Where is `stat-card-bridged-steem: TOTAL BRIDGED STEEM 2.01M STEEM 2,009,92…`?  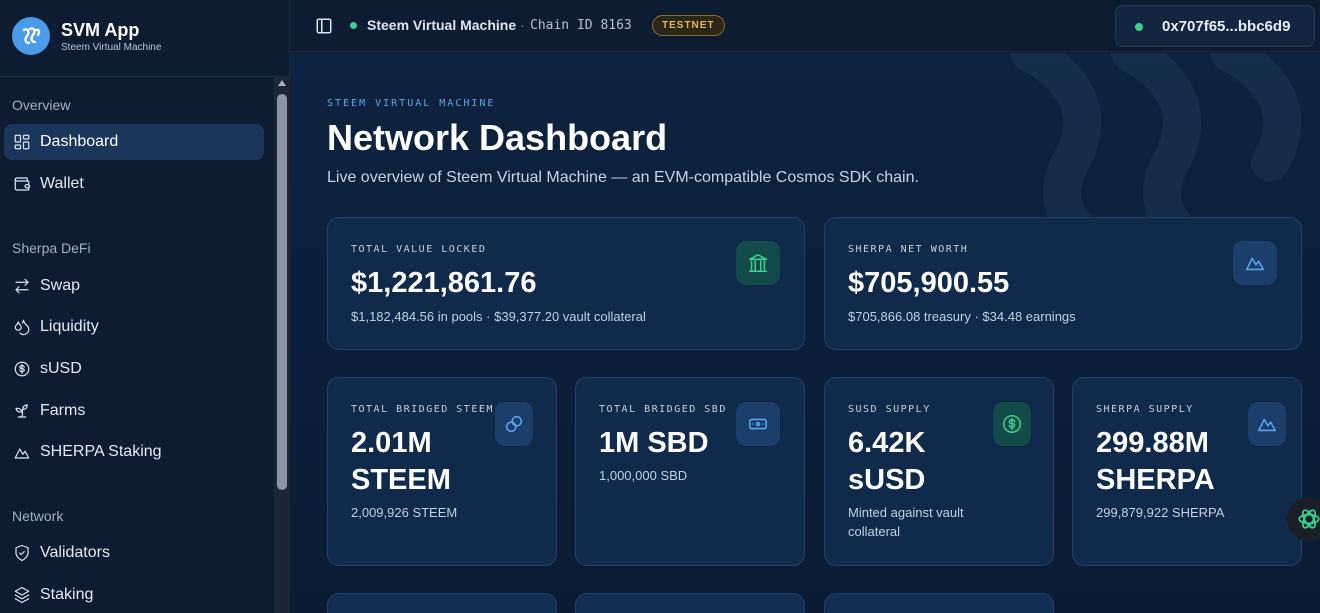 stat-card-bridged-steem: TOTAL BRIDGED STEEM 2.01M STEEM 2,009,92… is located at coordinates (442, 471).